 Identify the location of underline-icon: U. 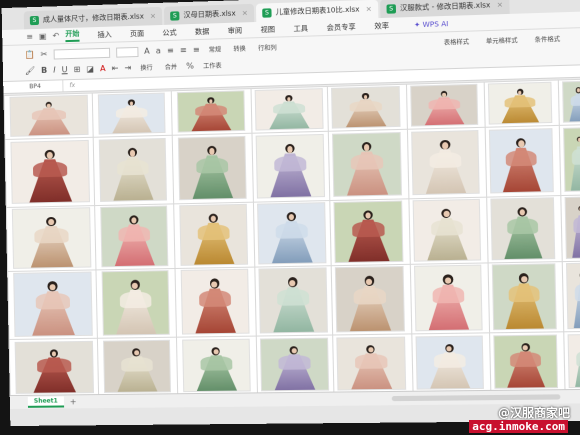
(65, 69).